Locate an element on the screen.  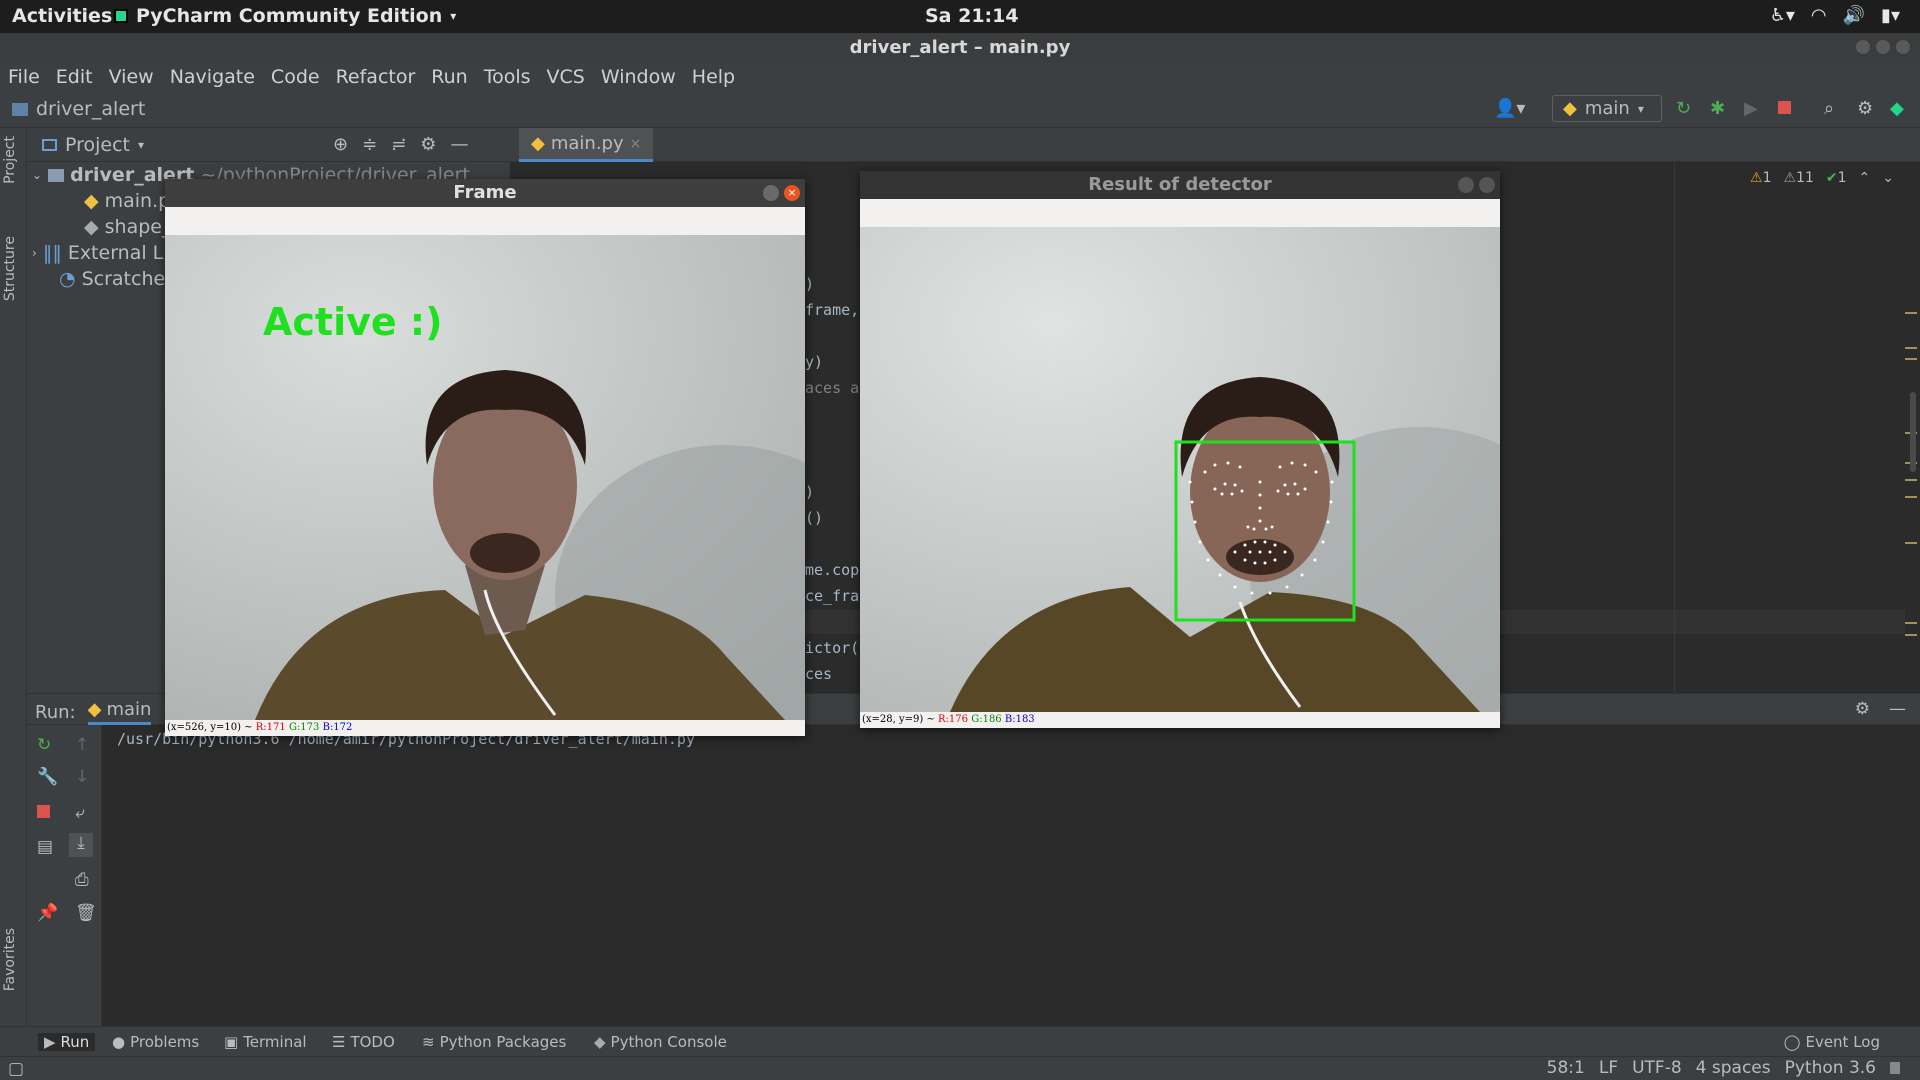
user-icon: 👤▾ is located at coordinates (1509, 108).